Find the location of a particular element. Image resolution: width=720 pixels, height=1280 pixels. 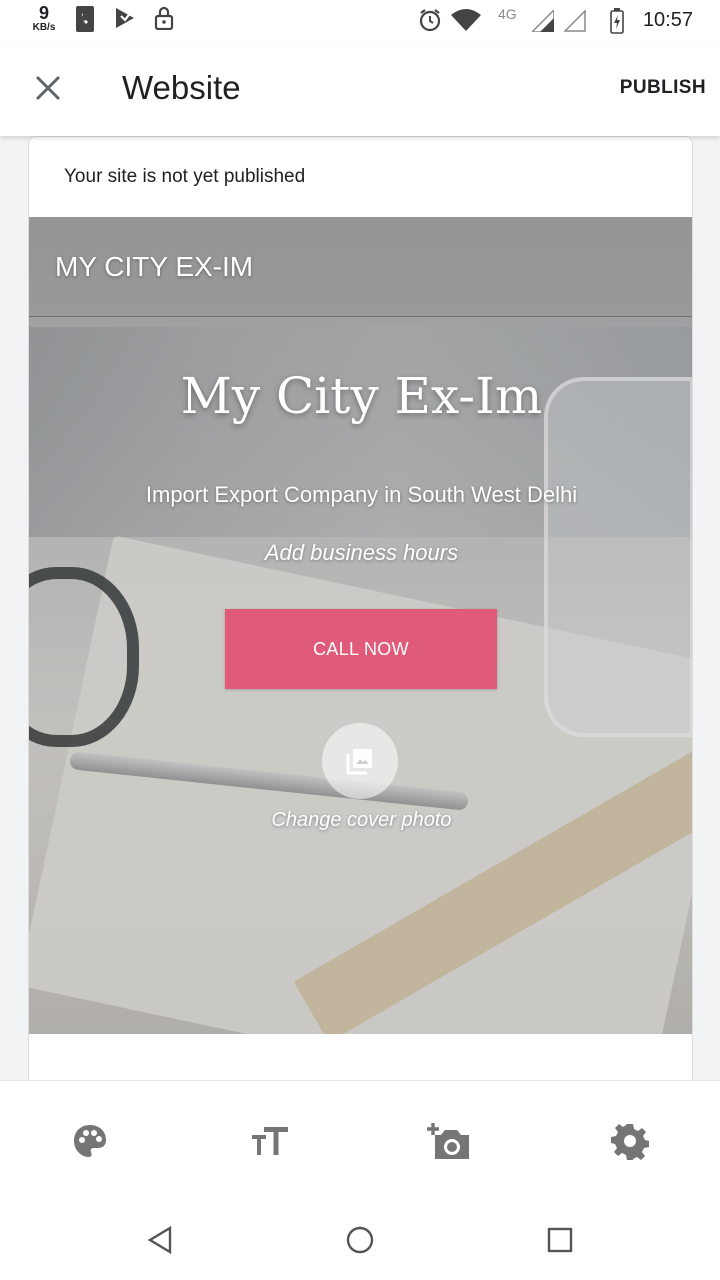

close-icon is located at coordinates (48, 88).